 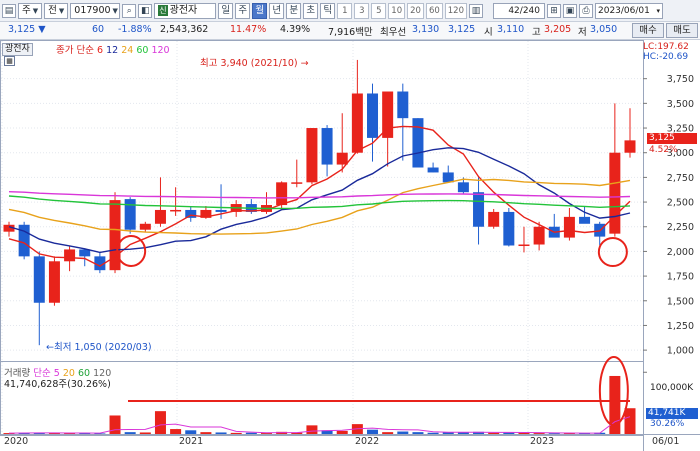 I want to click on period-day: 일, so click(x=226, y=10).